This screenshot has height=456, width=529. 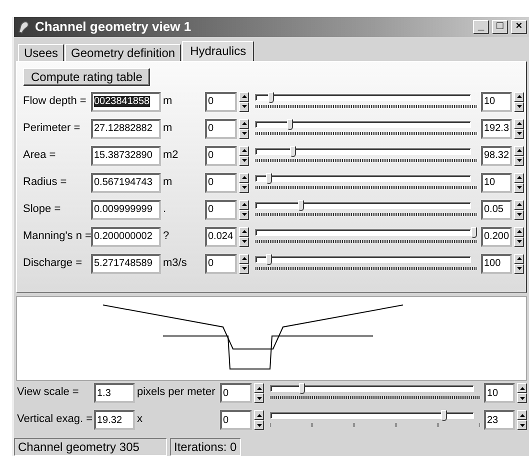 What do you see at coordinates (126, 102) in the screenshot?
I see `value-field: 0023841858` at bounding box center [126, 102].